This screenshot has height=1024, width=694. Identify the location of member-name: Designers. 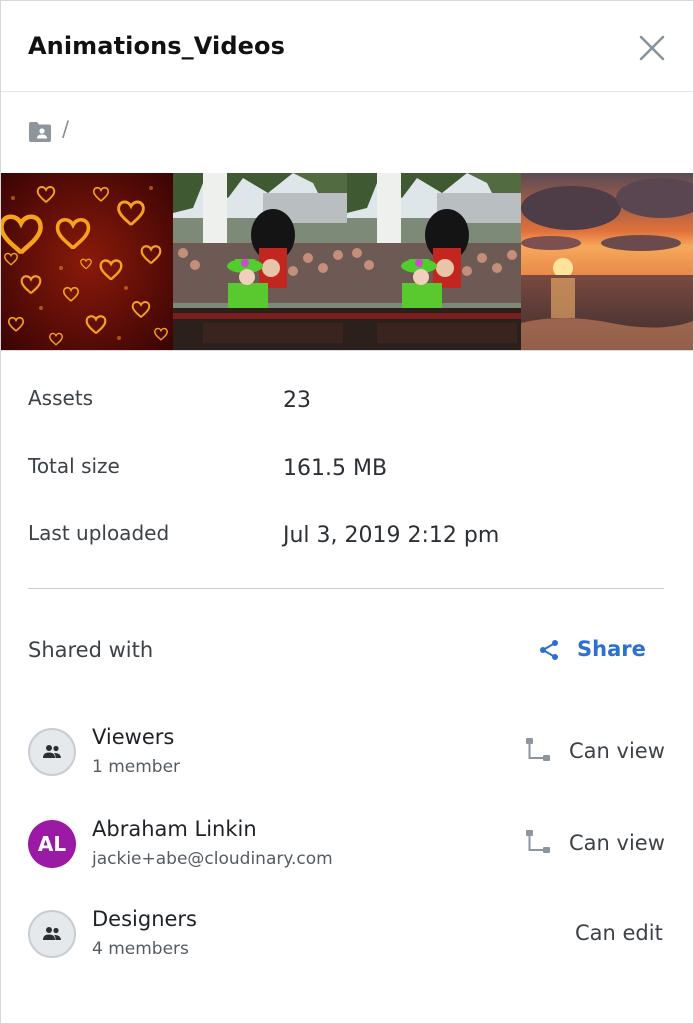
(144, 919).